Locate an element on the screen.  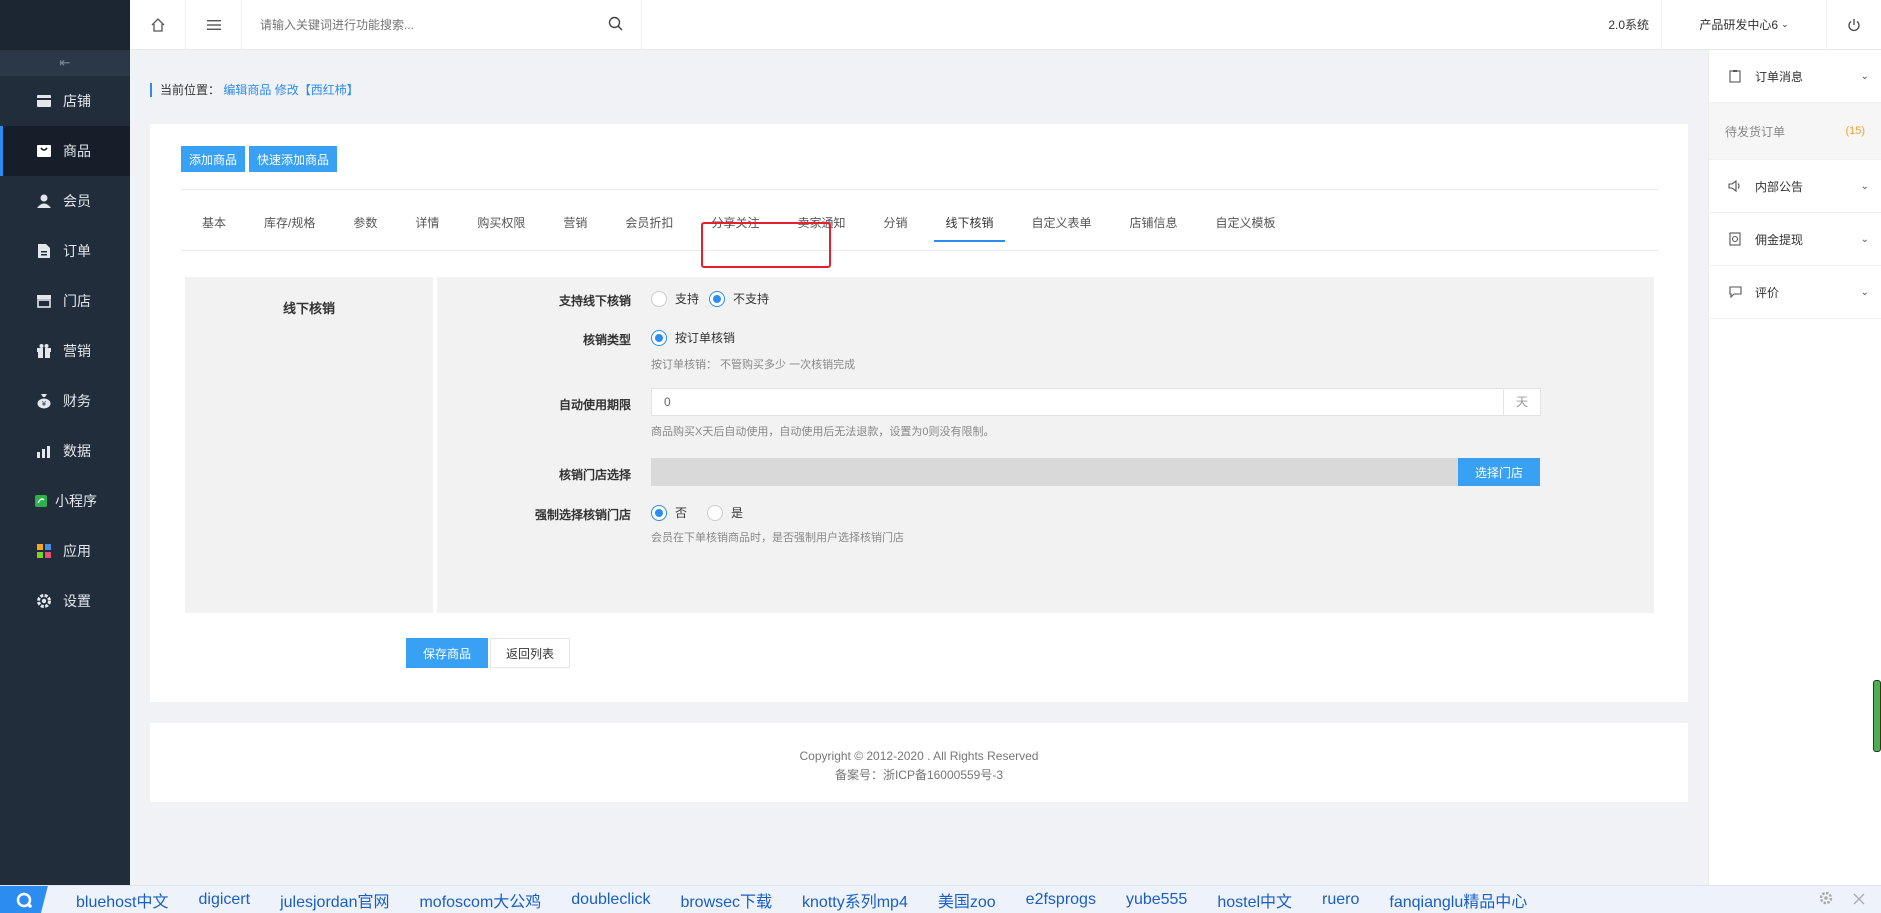
tab-purchase-permission: 购买权限 is located at coordinates (501, 222).